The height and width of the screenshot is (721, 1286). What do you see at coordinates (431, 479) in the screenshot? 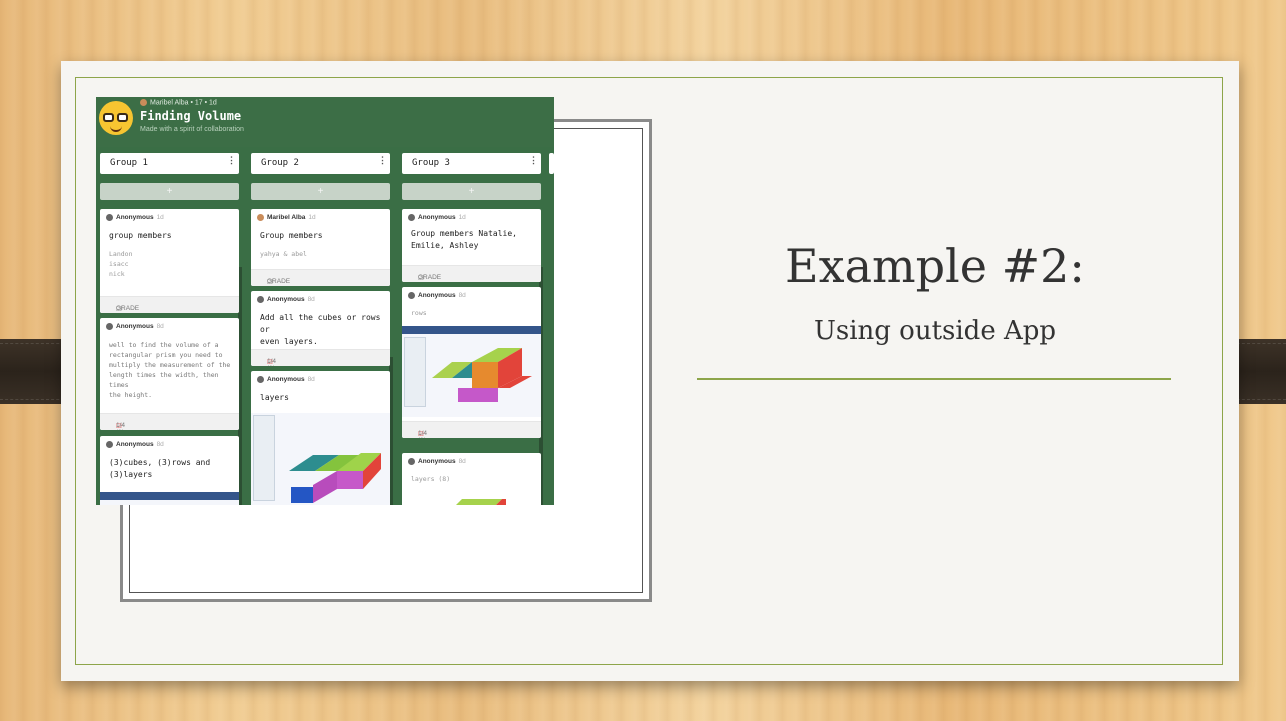
I see `card-body: layers (8)` at bounding box center [431, 479].